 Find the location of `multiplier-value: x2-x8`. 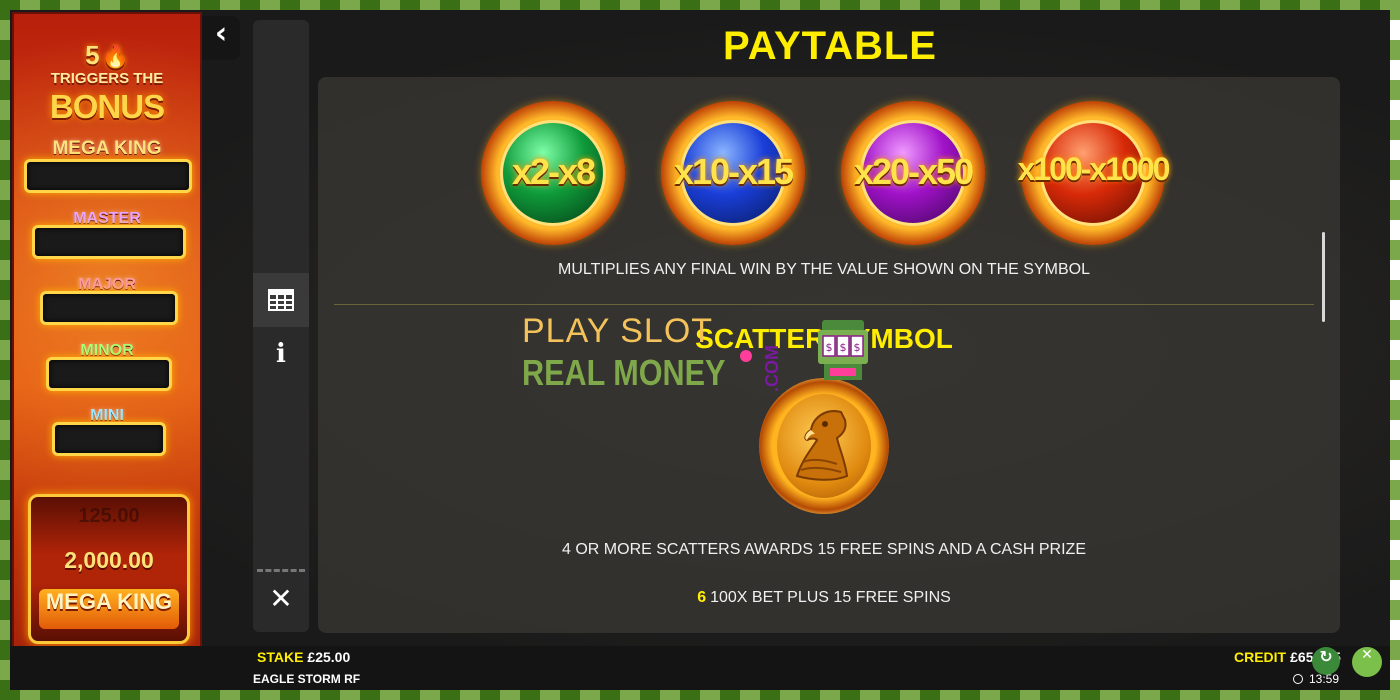

multiplier-value: x2-x8 is located at coordinates (553, 171).